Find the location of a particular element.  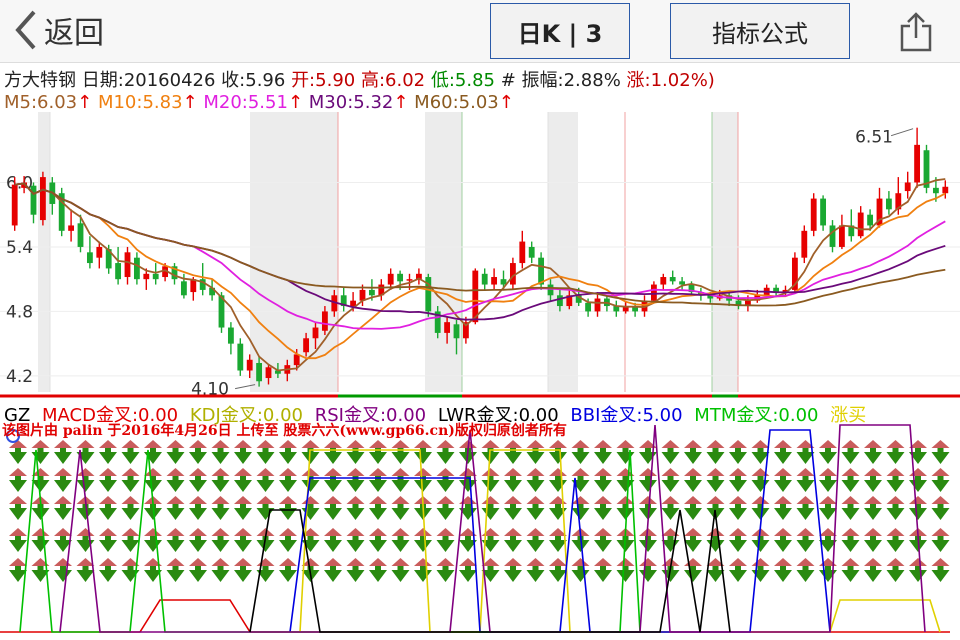

price-axis-label: 5.4 is located at coordinates (19, 248).